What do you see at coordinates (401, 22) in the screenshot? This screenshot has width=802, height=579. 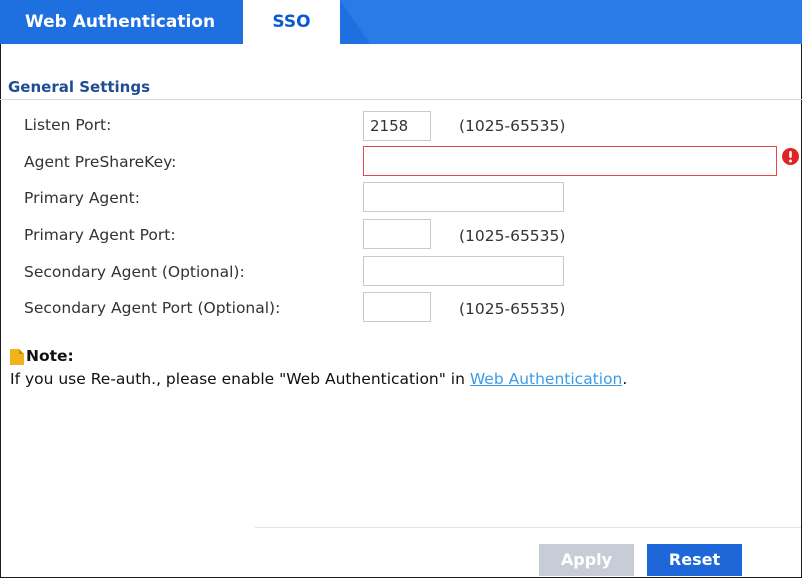 I see `tab-bar: Web Authentication SSO` at bounding box center [401, 22].